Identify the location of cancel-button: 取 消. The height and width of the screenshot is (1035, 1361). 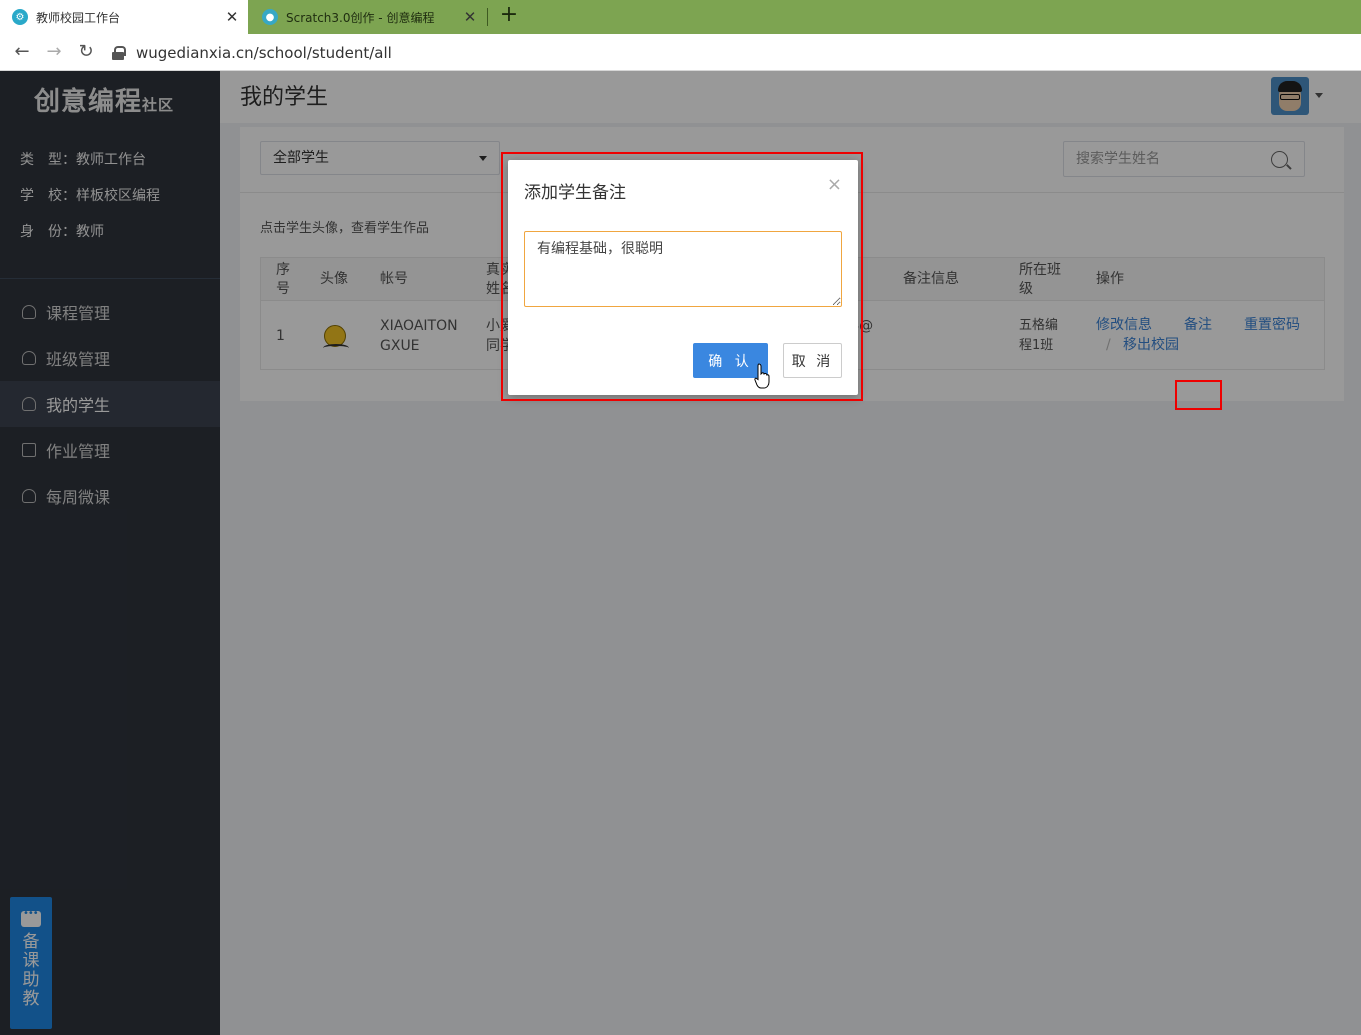
(812, 360).